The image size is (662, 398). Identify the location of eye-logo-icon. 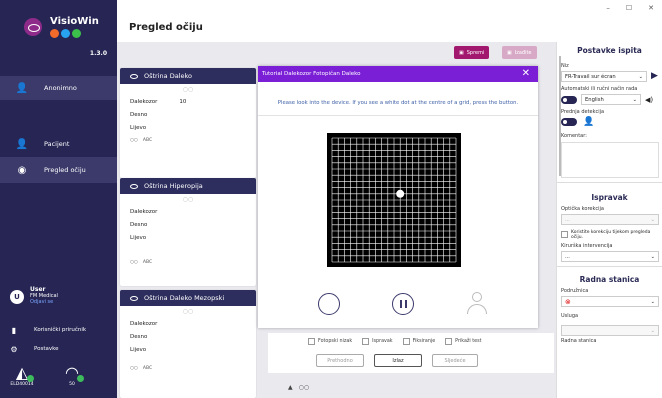
(33, 27).